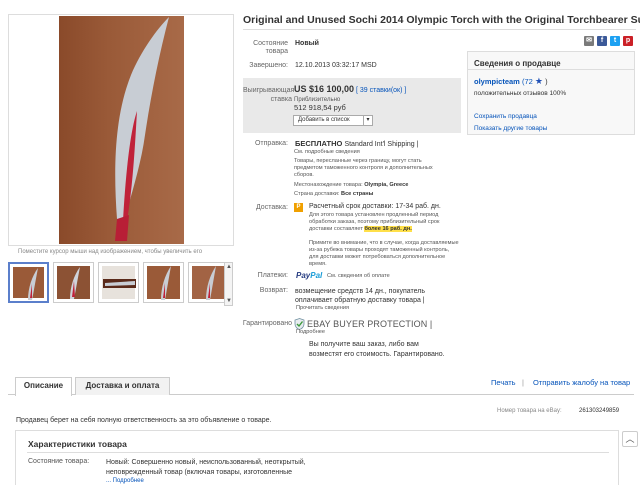 This screenshot has height=485, width=640. Describe the element at coordinates (229, 301) in the screenshot. I see `scroll-down-icon: ▼` at that location.